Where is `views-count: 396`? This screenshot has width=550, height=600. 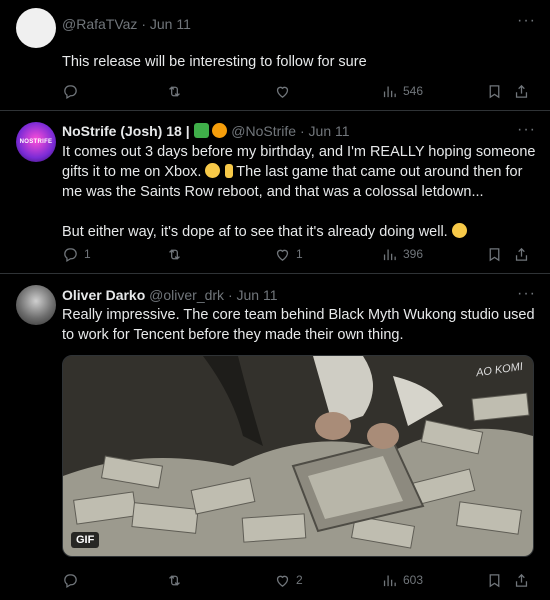 views-count: 396 is located at coordinates (413, 254).